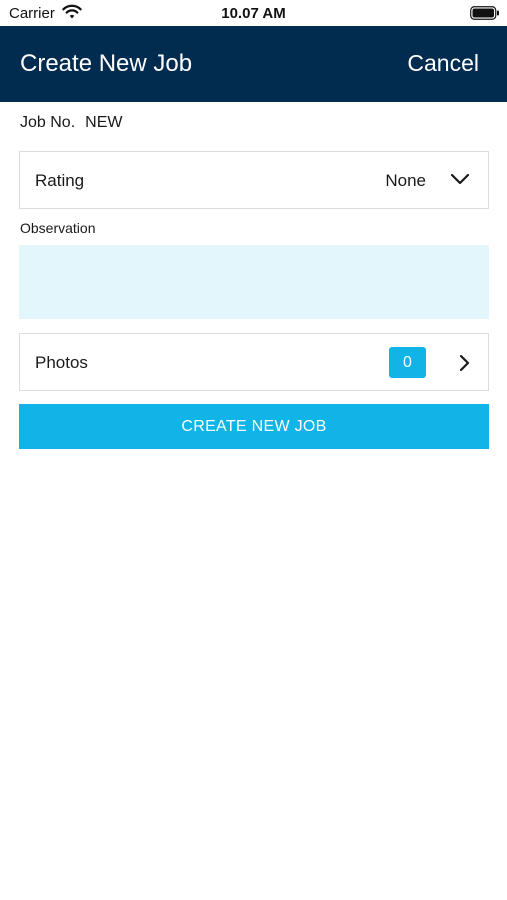 This screenshot has width=507, height=900. Describe the element at coordinates (61, 362) in the screenshot. I see `photos-label: Photos` at that location.